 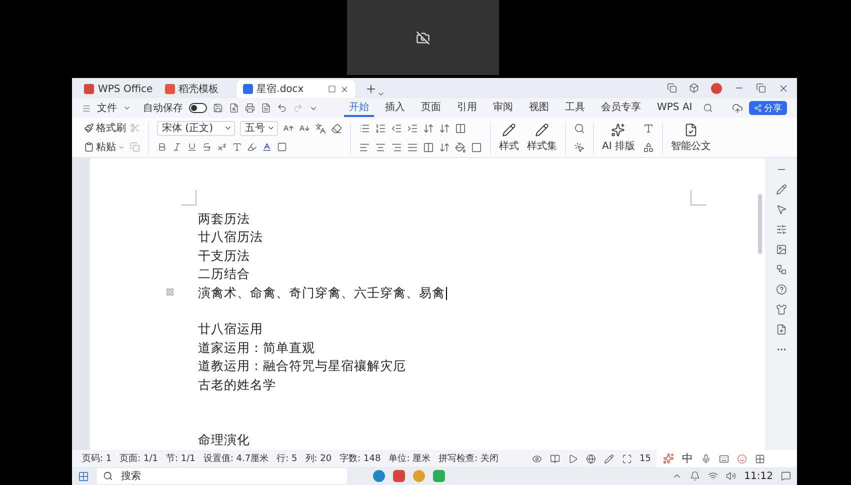 I want to click on superscript-icon, so click(x=222, y=147).